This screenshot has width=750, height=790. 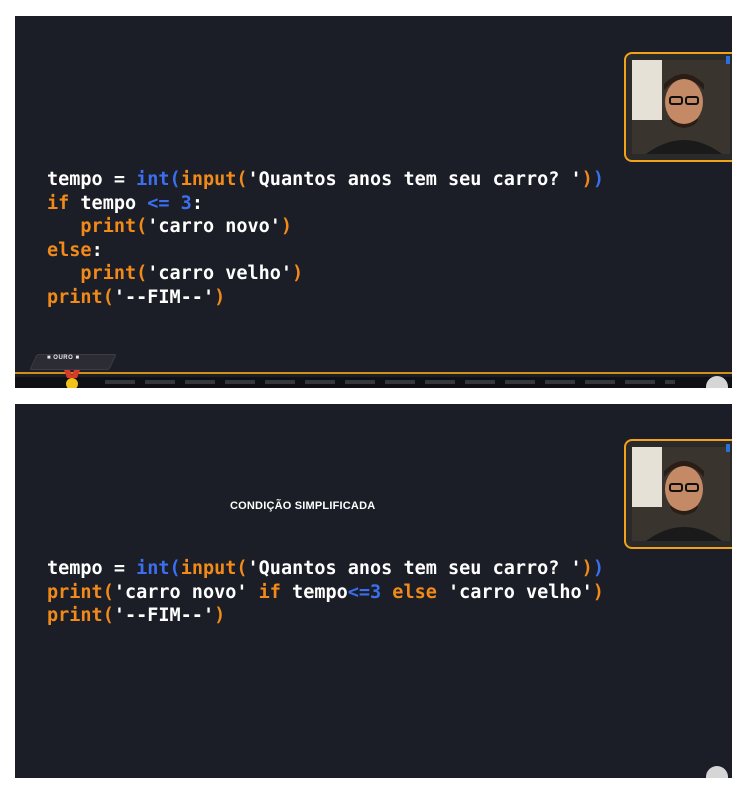 What do you see at coordinates (303, 506) in the screenshot?
I see `slide-title: CONDIÇÃO SIMPLIFICADA` at bounding box center [303, 506].